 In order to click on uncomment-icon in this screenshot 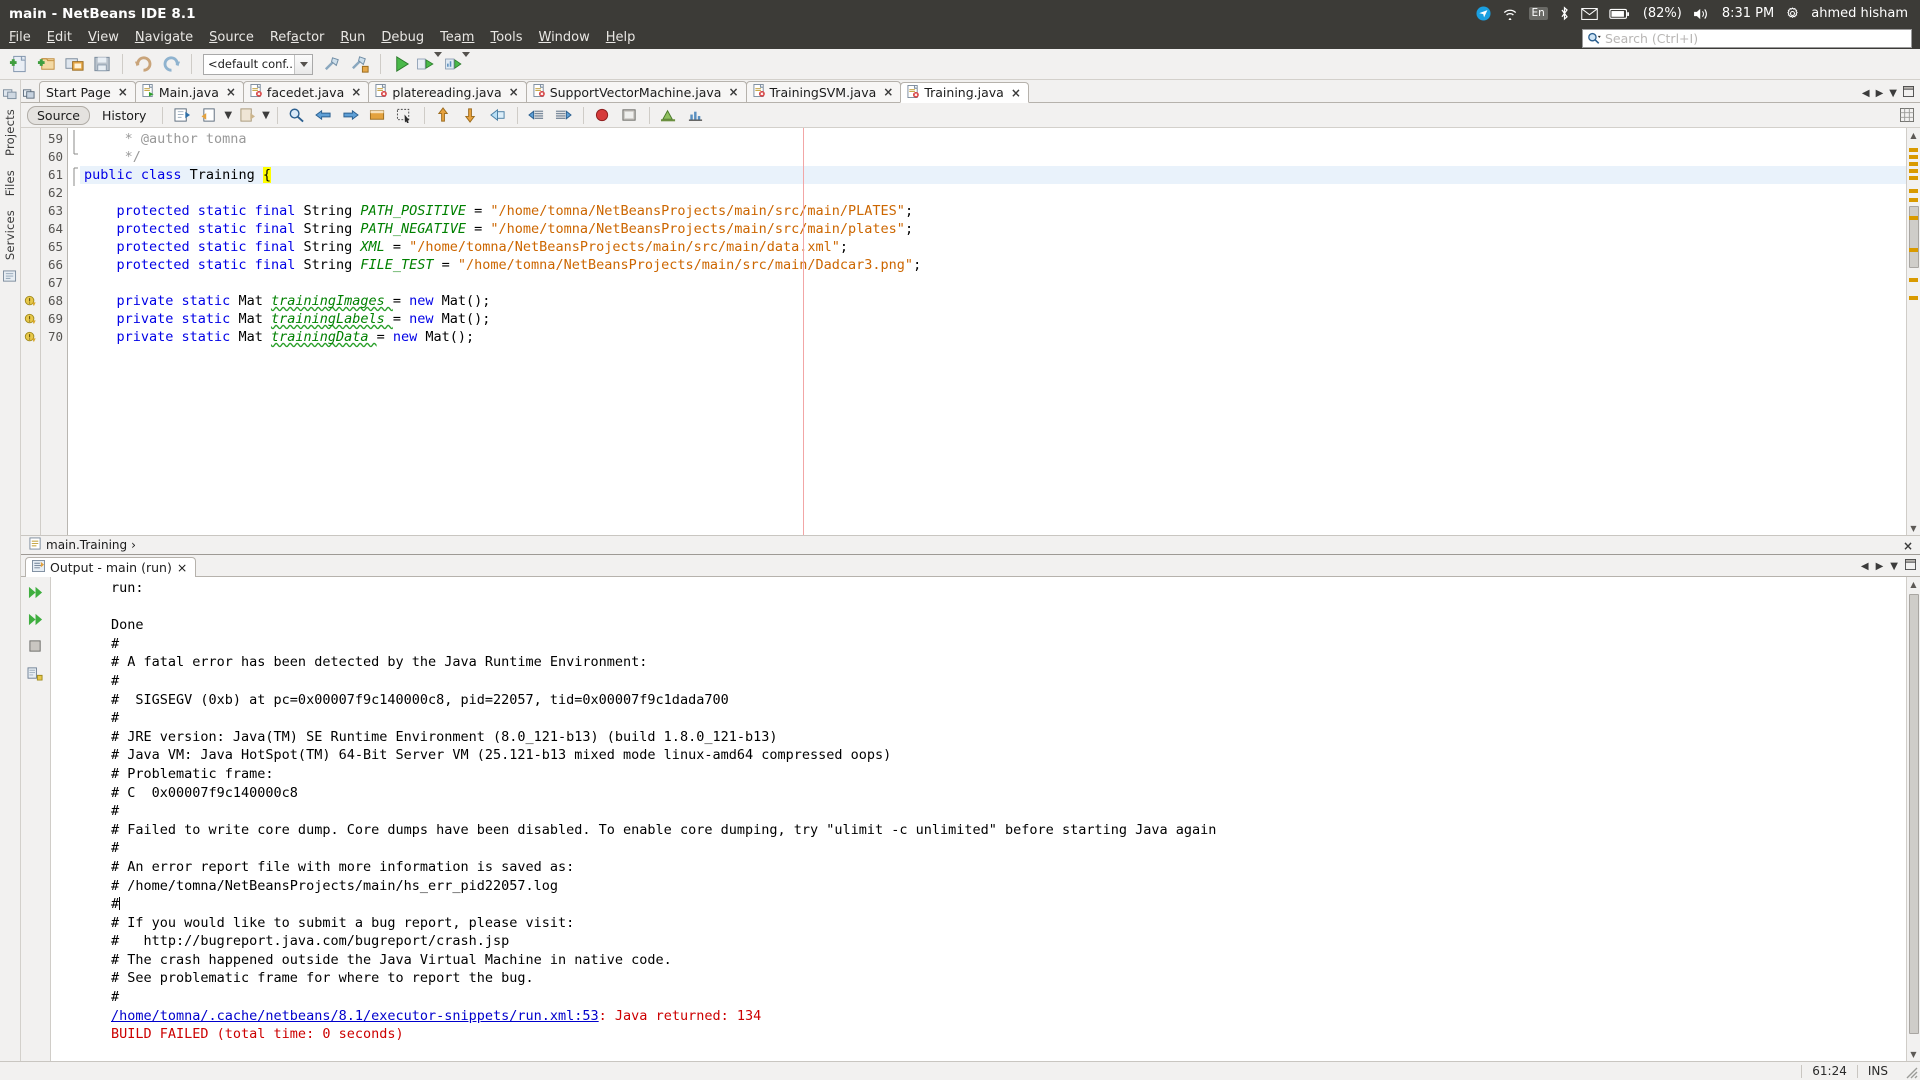, I will do `click(564, 115)`.